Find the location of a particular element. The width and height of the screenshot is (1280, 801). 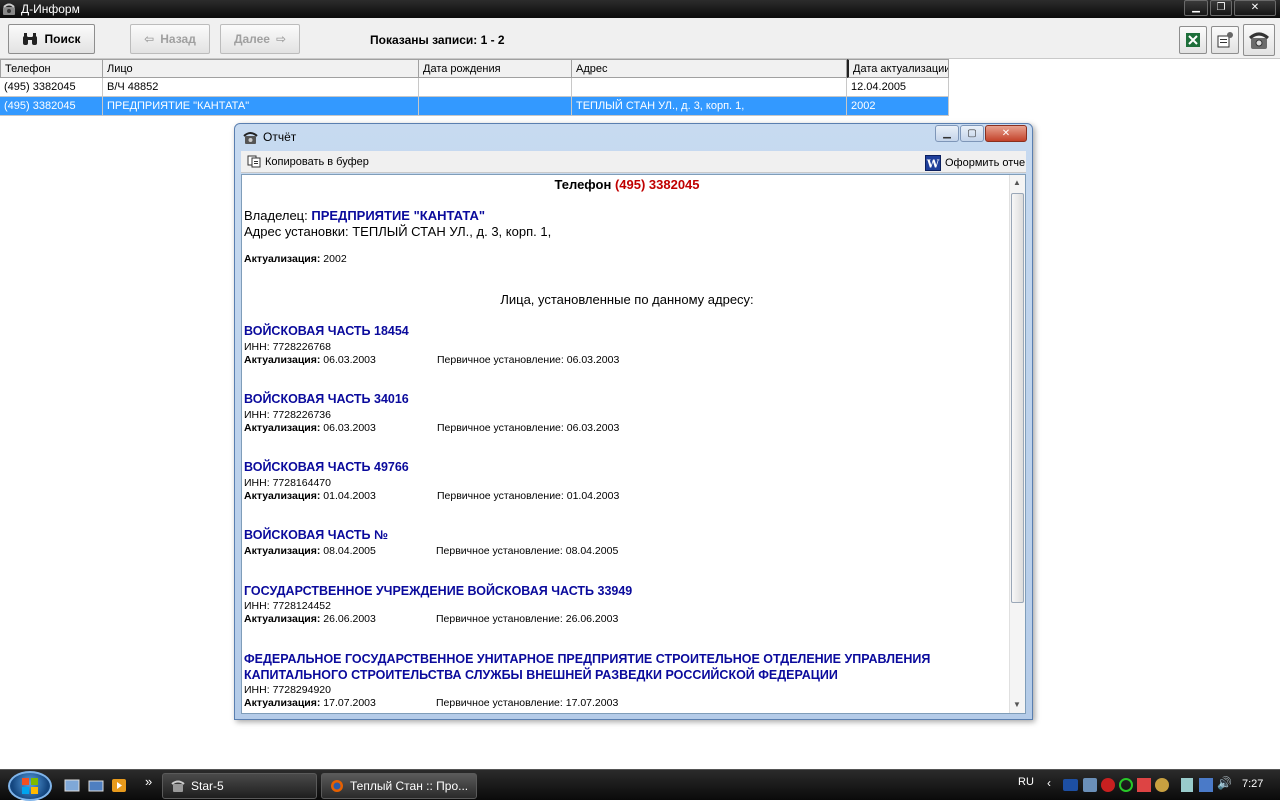

device-tray-icon is located at coordinates (1187, 785).